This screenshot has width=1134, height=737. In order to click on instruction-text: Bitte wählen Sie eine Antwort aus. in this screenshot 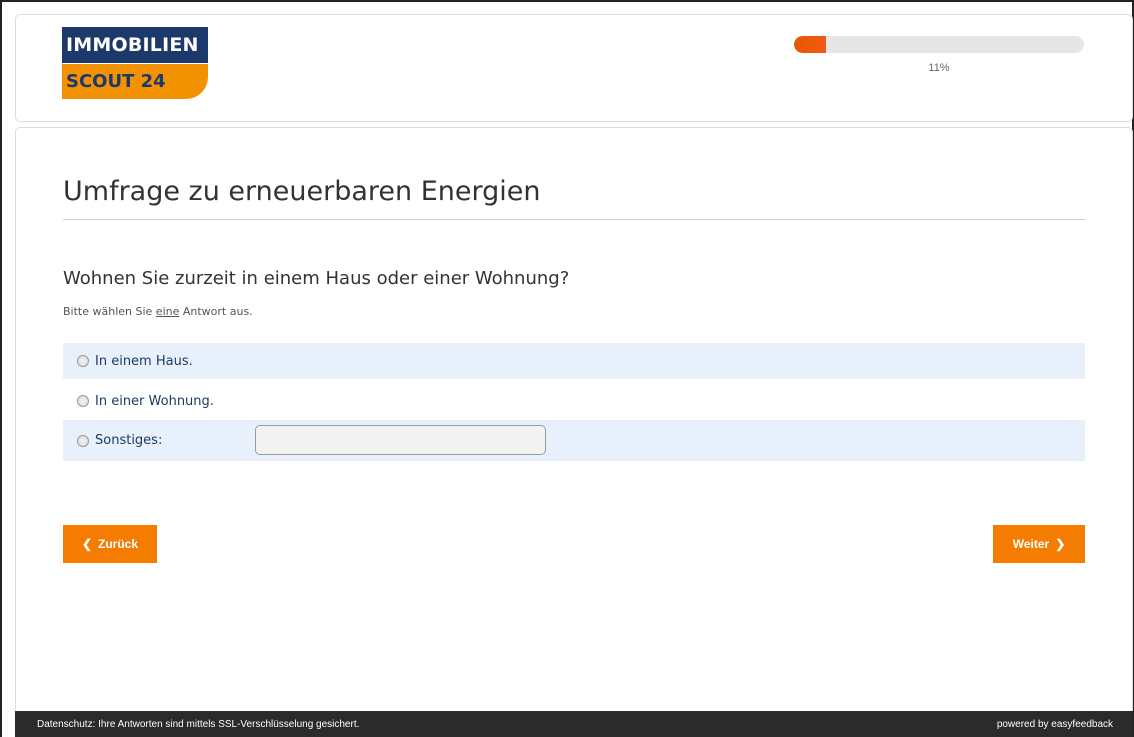, I will do `click(158, 311)`.